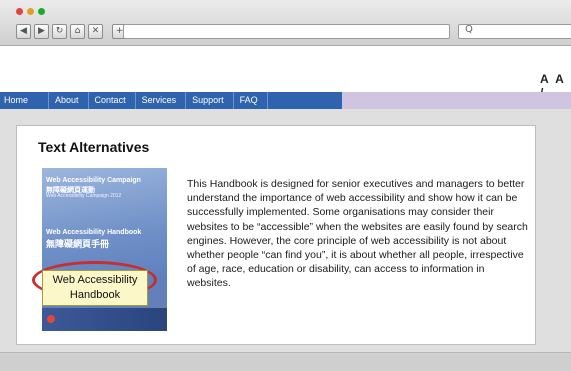 The height and width of the screenshot is (371, 571). Describe the element at coordinates (104, 319) in the screenshot. I see `cover-footer-stripe` at that location.